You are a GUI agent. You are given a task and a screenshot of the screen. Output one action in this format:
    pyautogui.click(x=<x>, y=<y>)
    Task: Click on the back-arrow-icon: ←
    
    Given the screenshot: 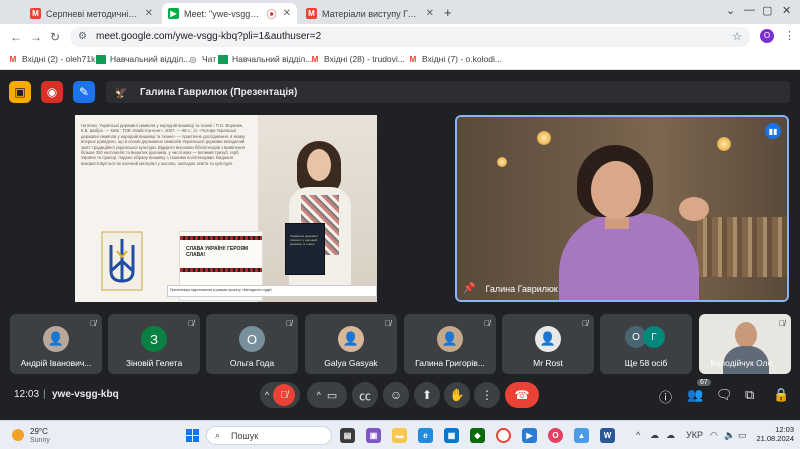 What is the action you would take?
    pyautogui.click(x=16, y=37)
    